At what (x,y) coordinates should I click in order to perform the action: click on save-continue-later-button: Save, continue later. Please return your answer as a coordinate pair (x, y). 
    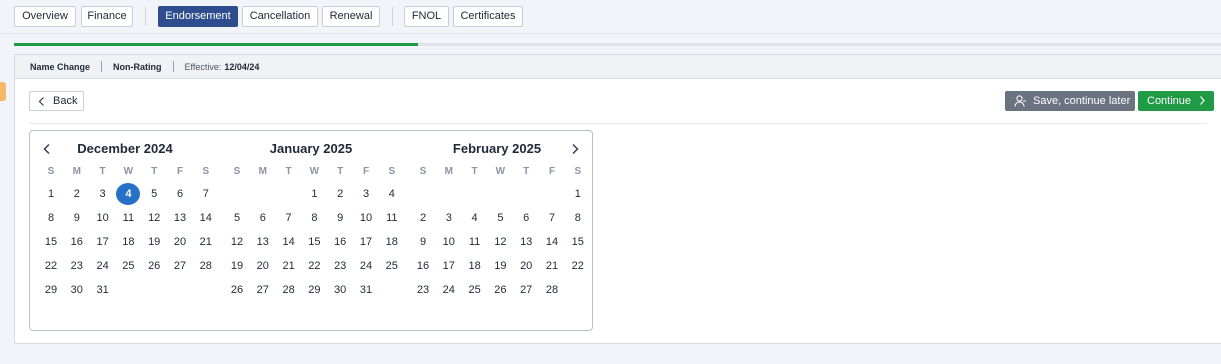
    Looking at the image, I should click on (1070, 101).